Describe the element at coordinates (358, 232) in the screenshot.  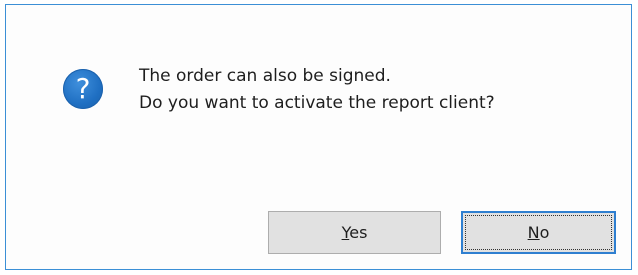
I see `yes-label-rest: es` at that location.